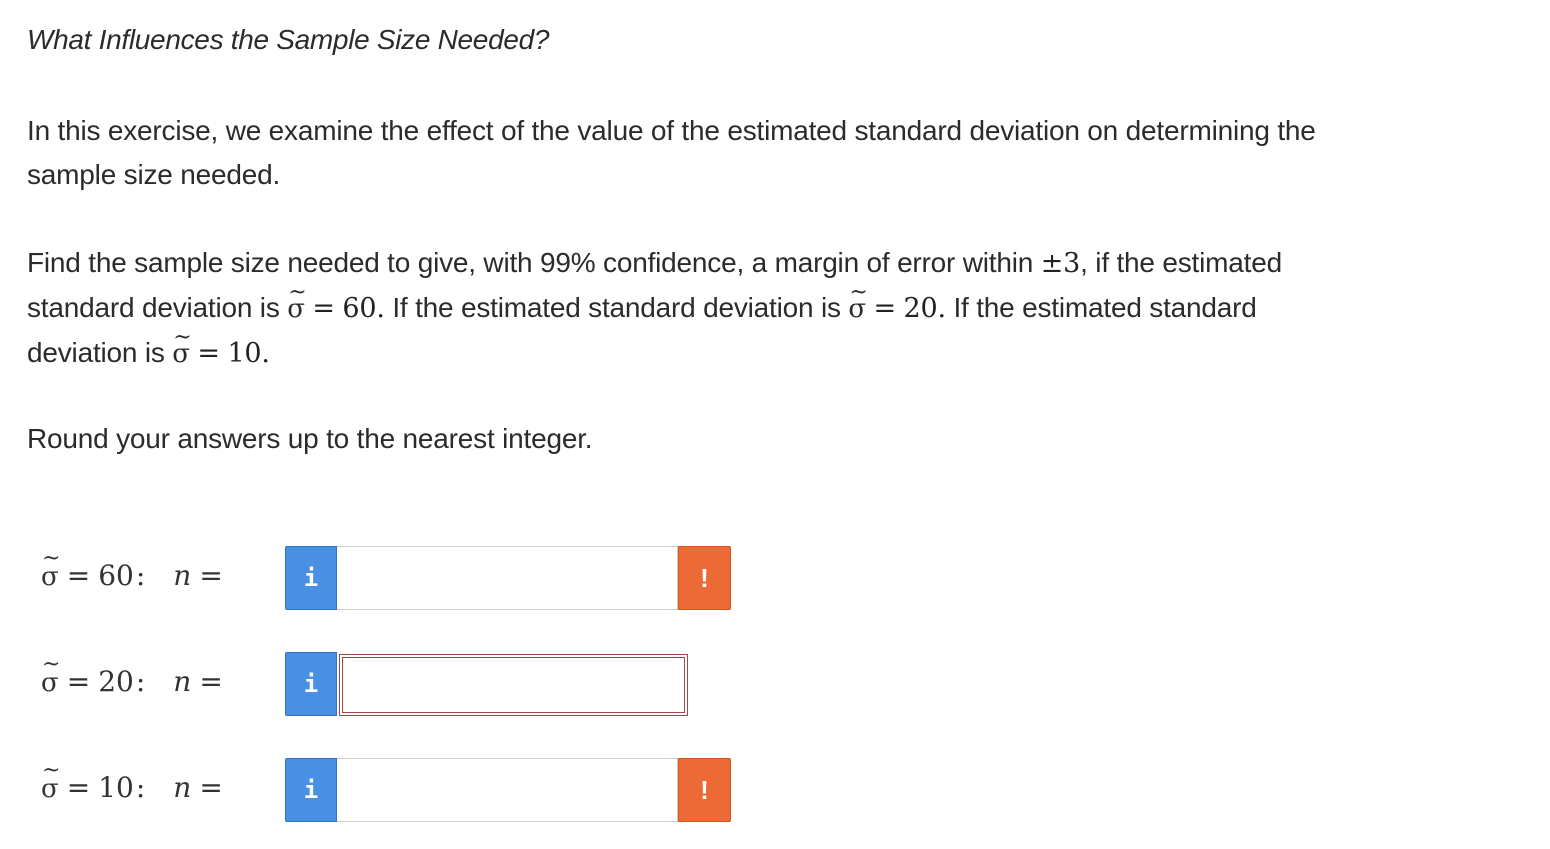 This screenshot has width=1550, height=849. Describe the element at coordinates (116, 575) in the screenshot. I see `sigma-value: 60` at that location.